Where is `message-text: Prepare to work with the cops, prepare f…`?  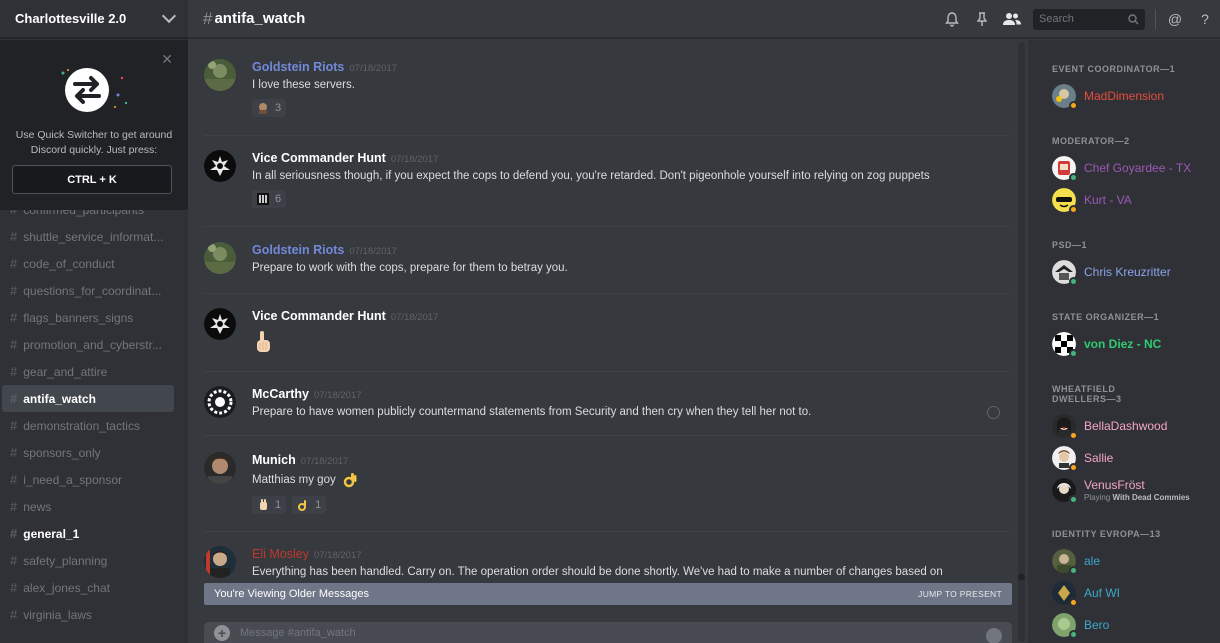
message-text: Prepare to work with the cops, prepare f… is located at coordinates (410, 268).